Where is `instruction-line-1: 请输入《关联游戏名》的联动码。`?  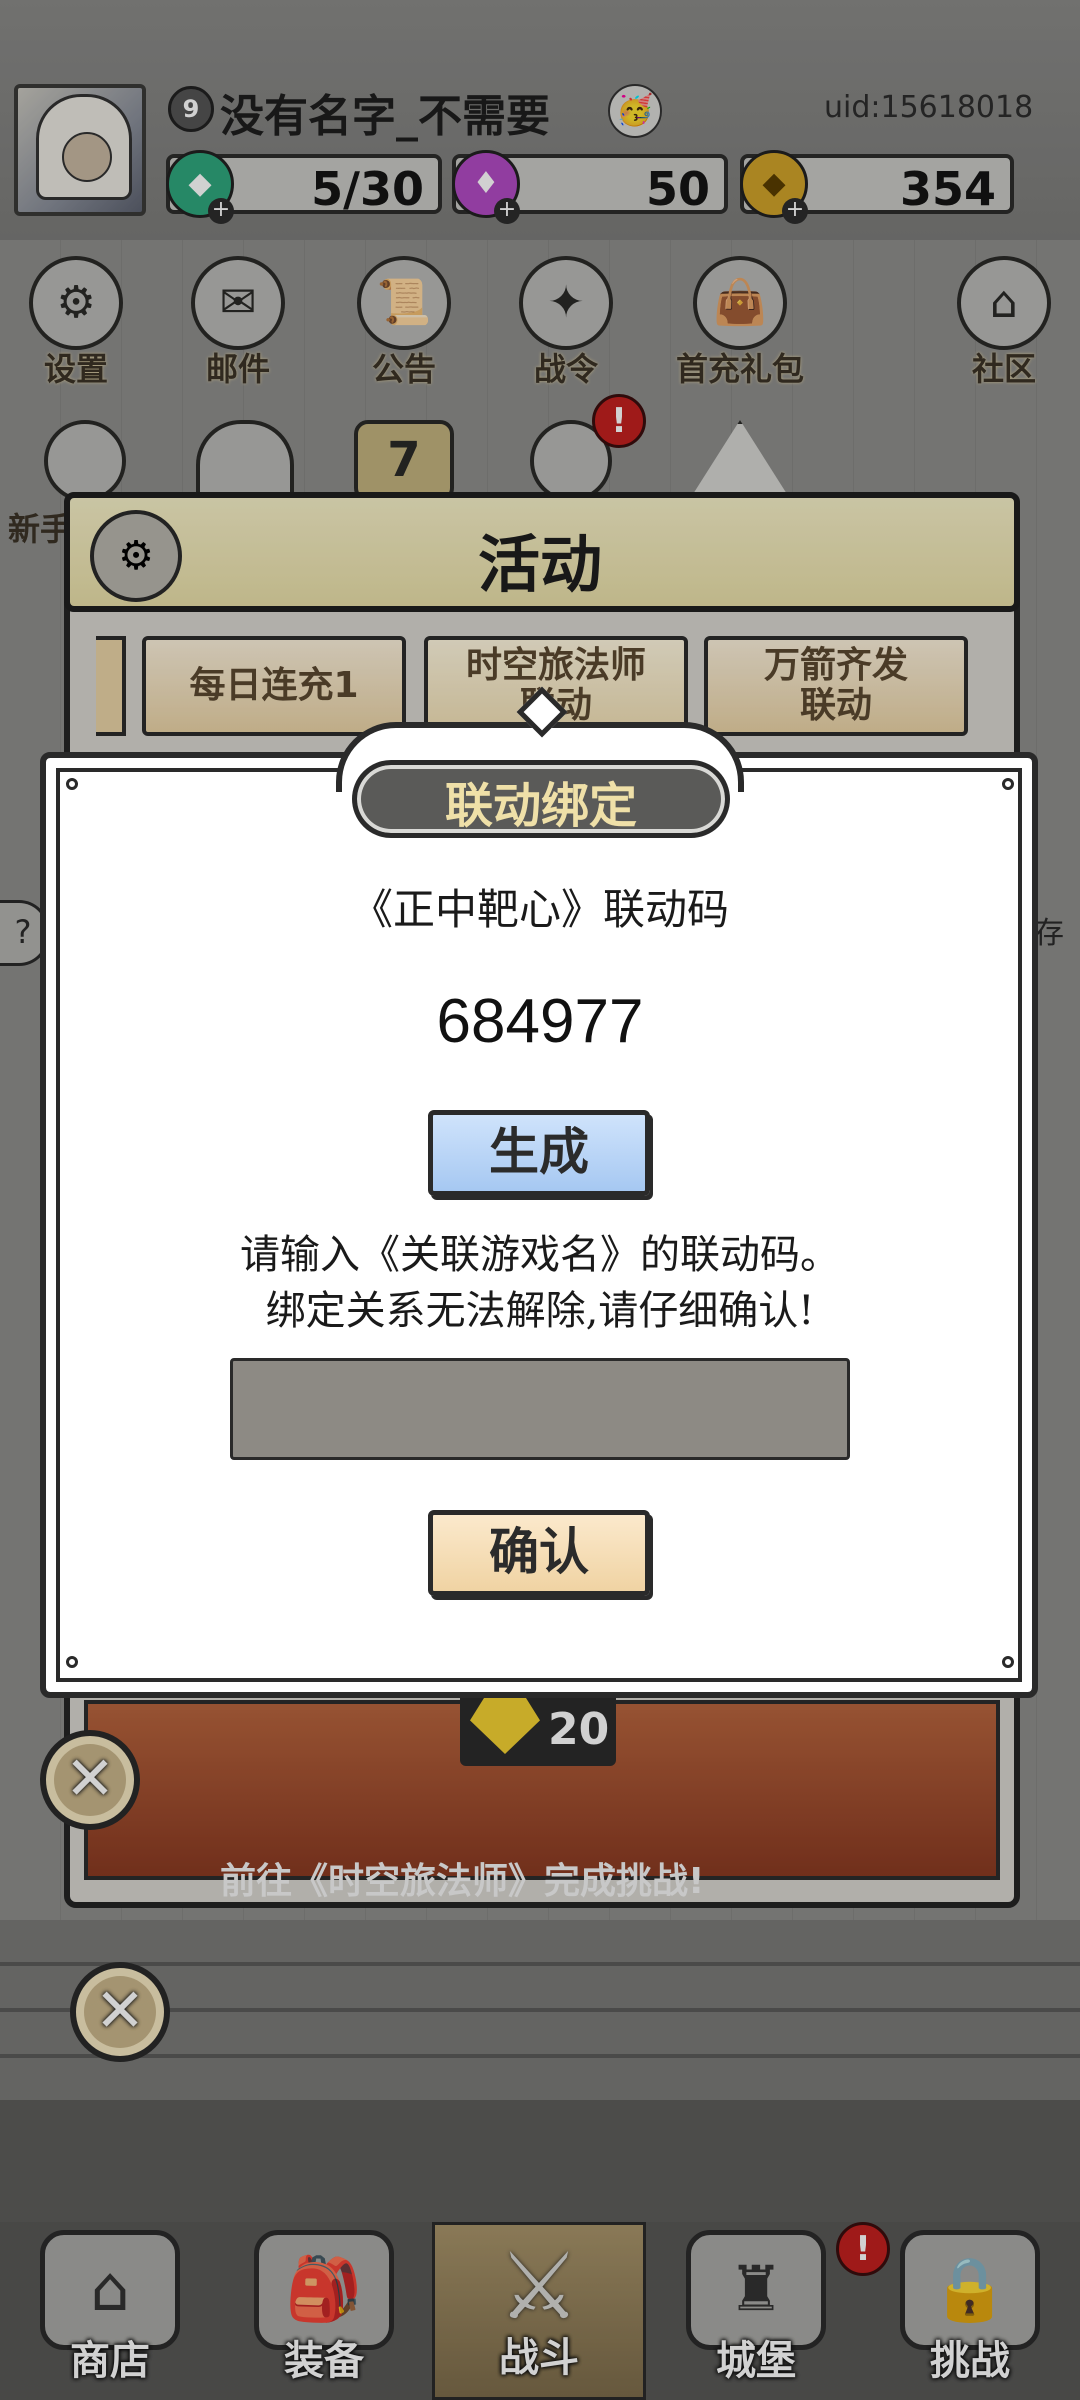
instruction-line-1: 请输入《关联游戏名》的联动码。 is located at coordinates (540, 1255).